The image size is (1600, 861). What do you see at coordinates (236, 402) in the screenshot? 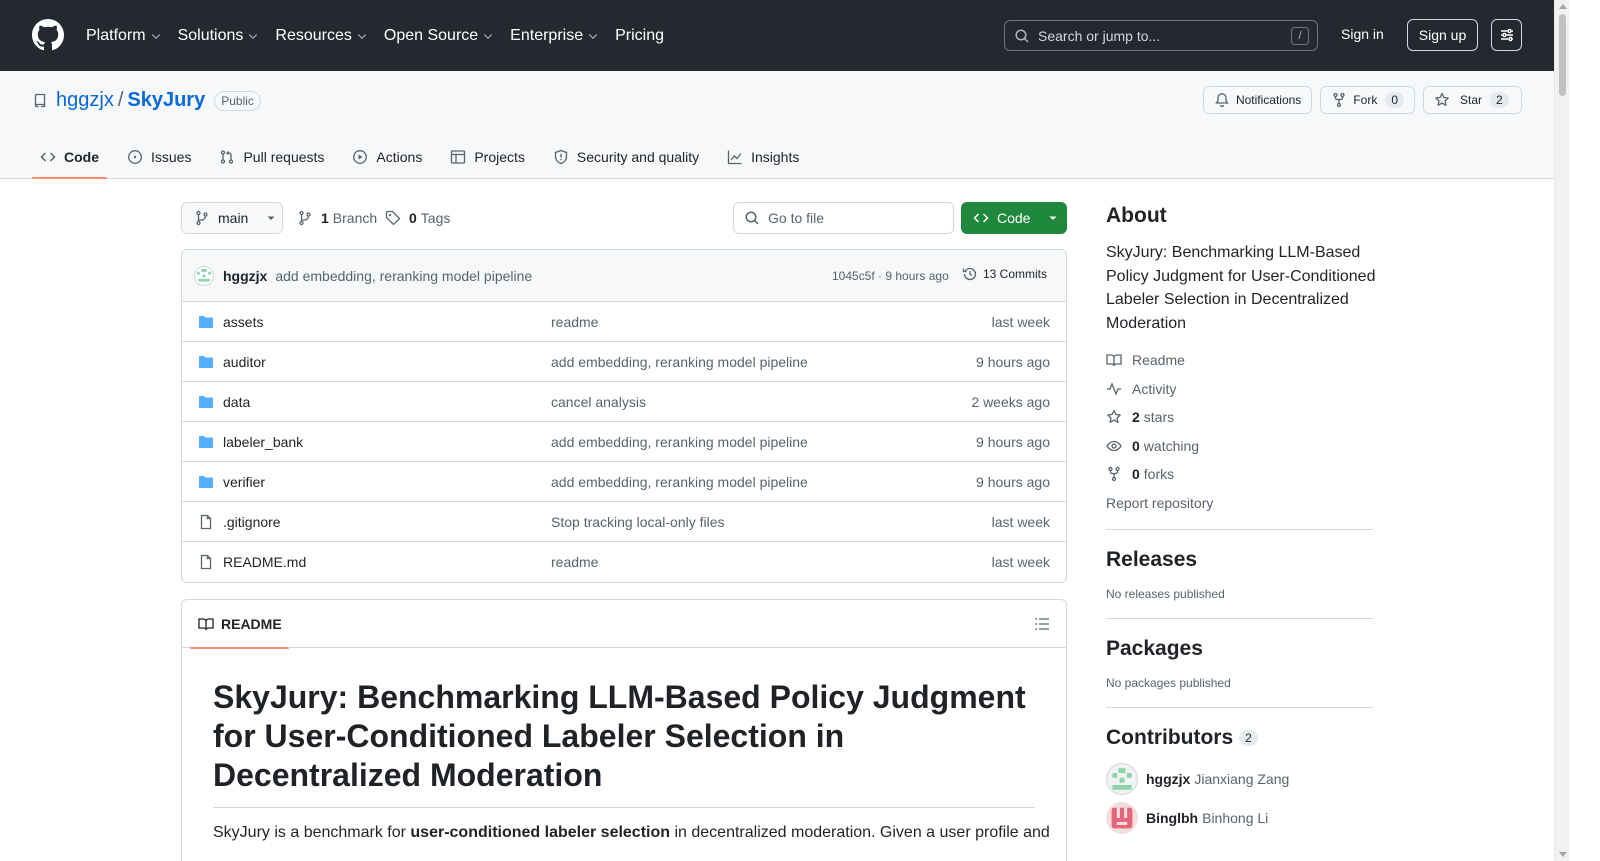
I see `file-name-link: data` at bounding box center [236, 402].